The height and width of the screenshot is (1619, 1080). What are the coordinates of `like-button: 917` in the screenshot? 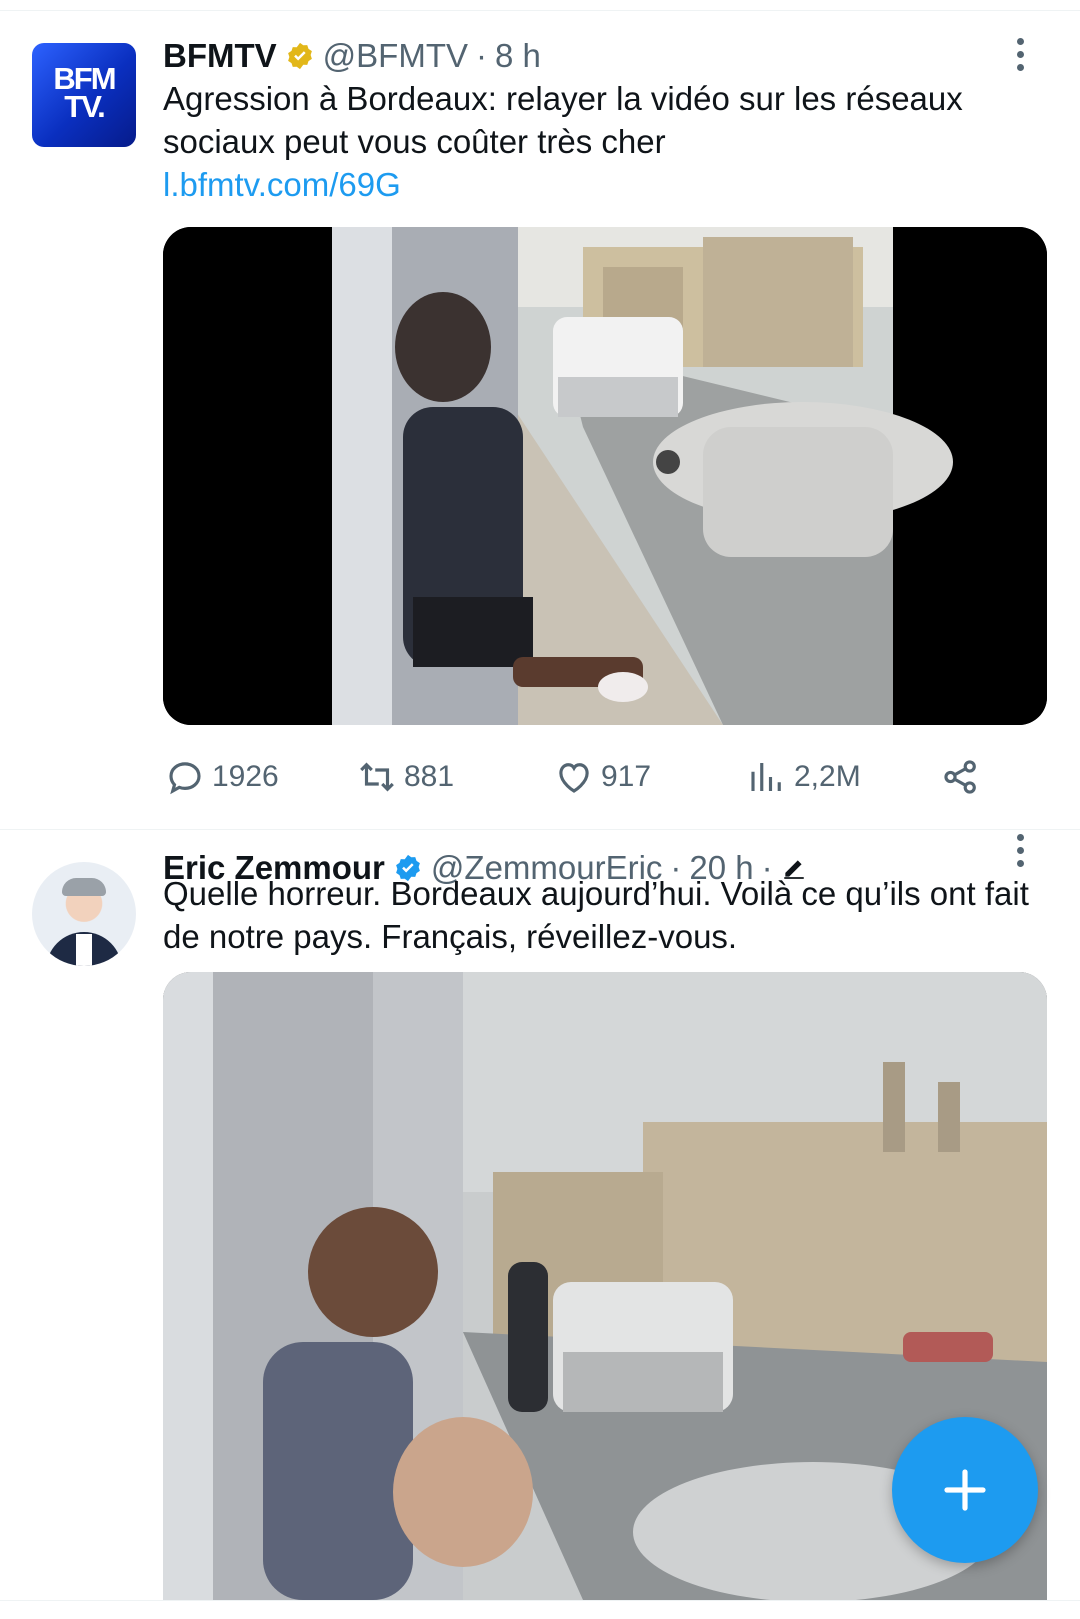 It's located at (602, 777).